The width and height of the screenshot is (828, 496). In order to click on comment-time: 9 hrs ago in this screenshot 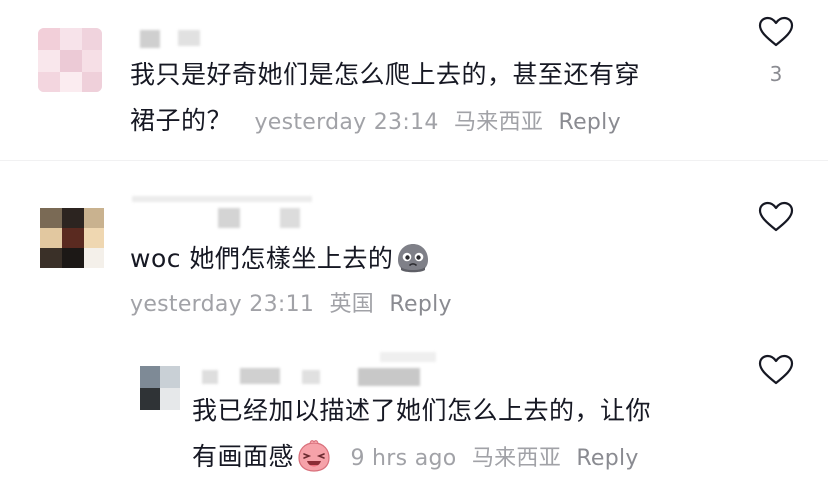, I will do `click(403, 458)`.